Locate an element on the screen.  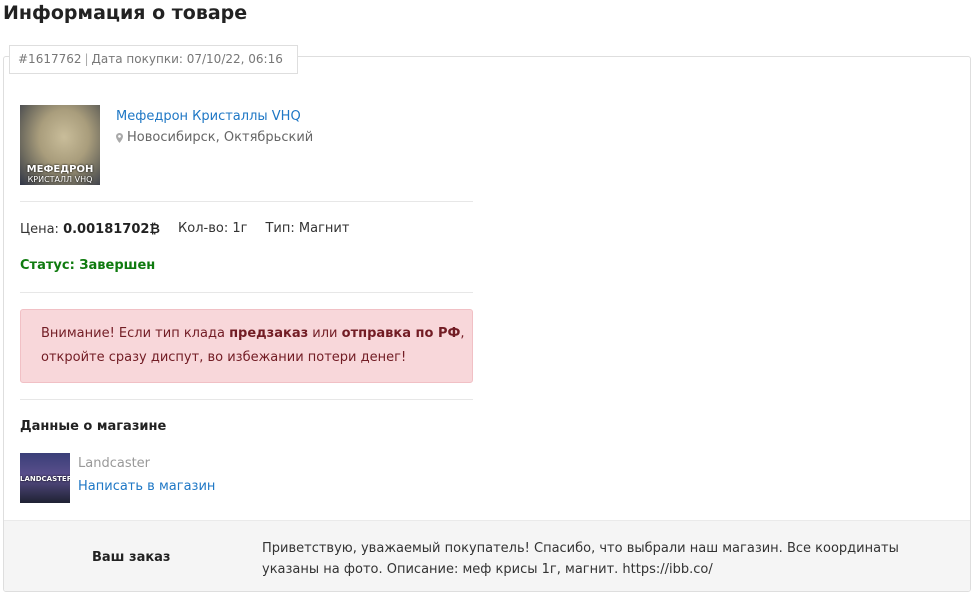
shop-logo-text: LANDCASTER is located at coordinates (45, 479).